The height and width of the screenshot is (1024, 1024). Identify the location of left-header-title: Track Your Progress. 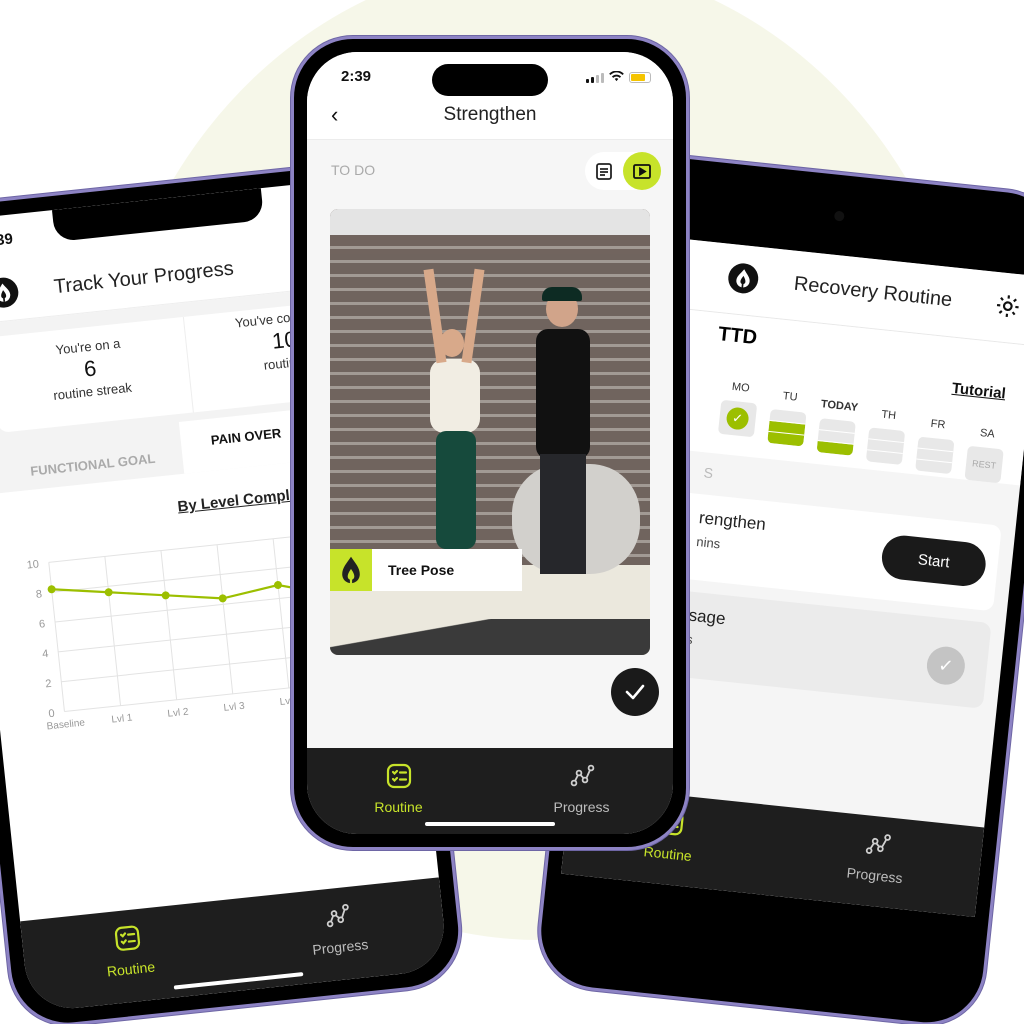
(143, 278).